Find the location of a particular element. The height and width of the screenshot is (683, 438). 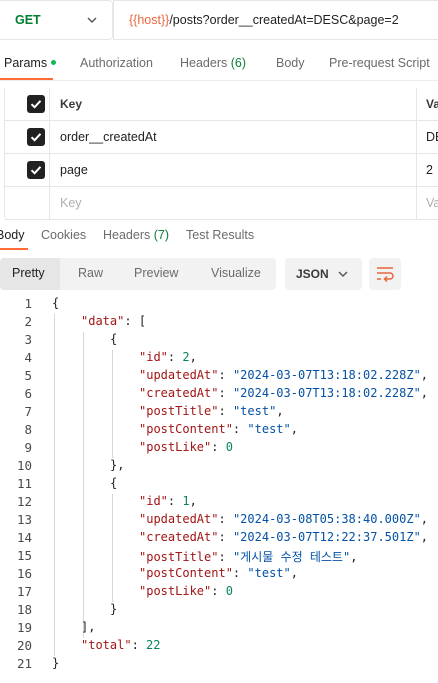

tab-body-label: Body is located at coordinates (290, 63).